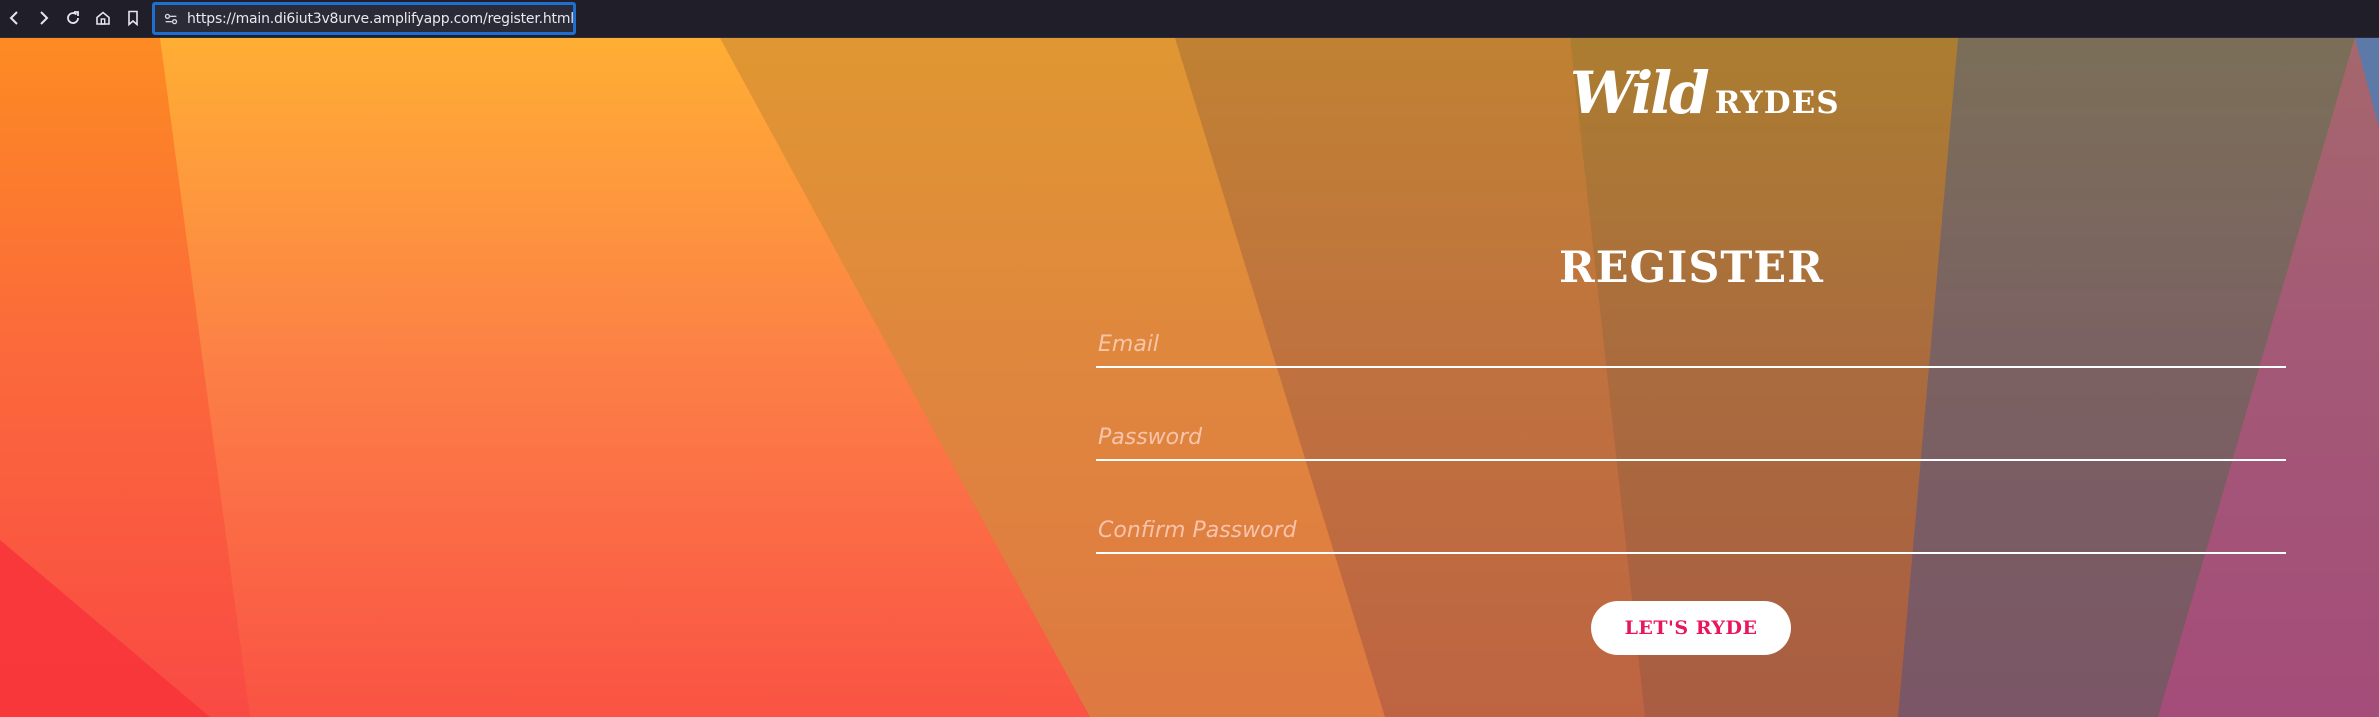 The image size is (2379, 717). Describe the element at coordinates (1640, 93) in the screenshot. I see `logo-script-text: Wild` at that location.